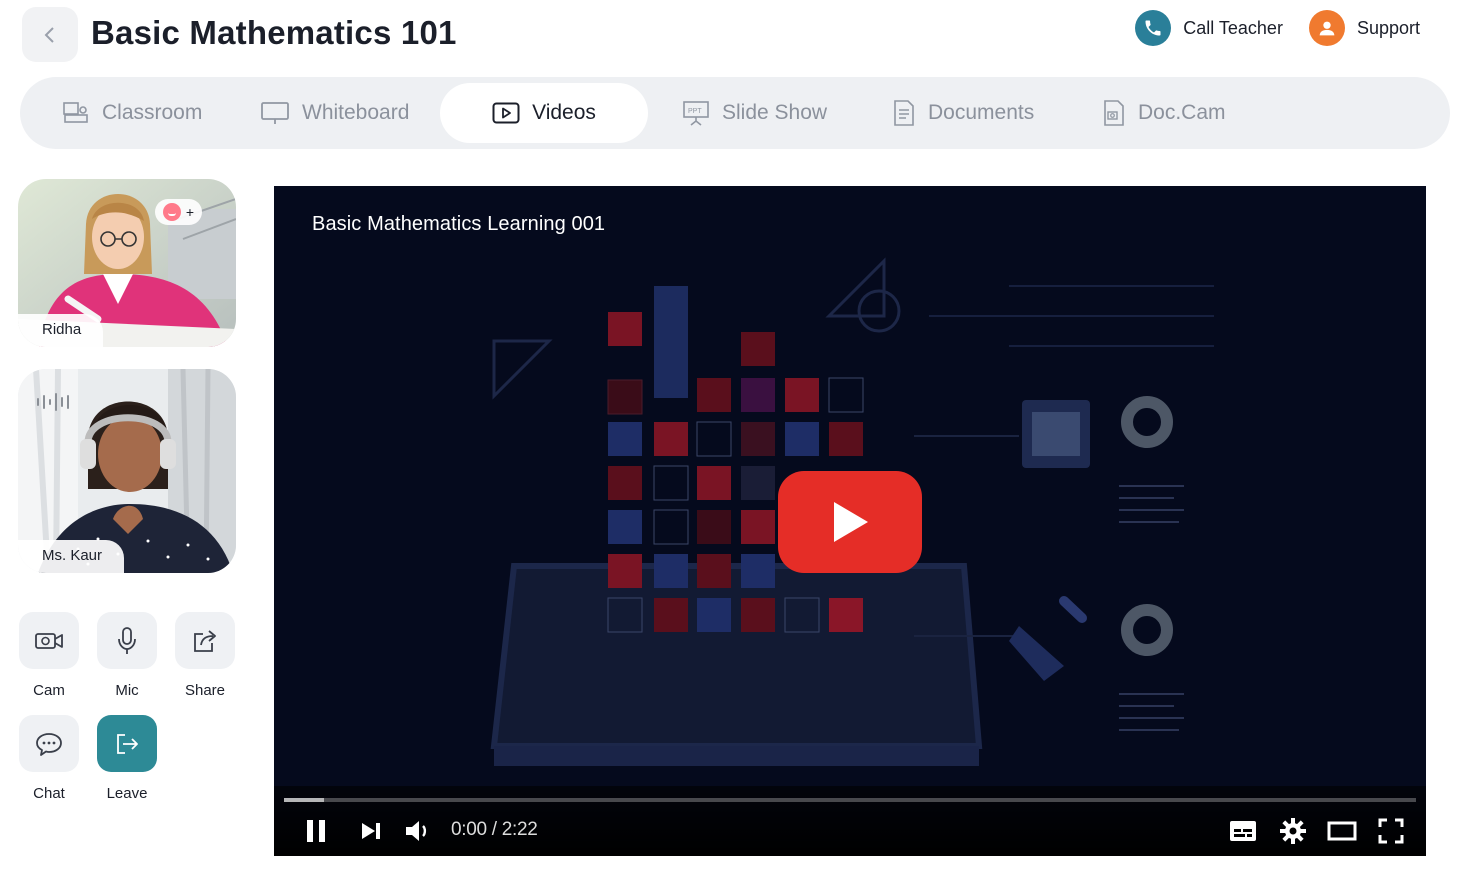 Image resolution: width=1484 pixels, height=888 pixels. I want to click on tab-classroom: Classroom, so click(132, 113).